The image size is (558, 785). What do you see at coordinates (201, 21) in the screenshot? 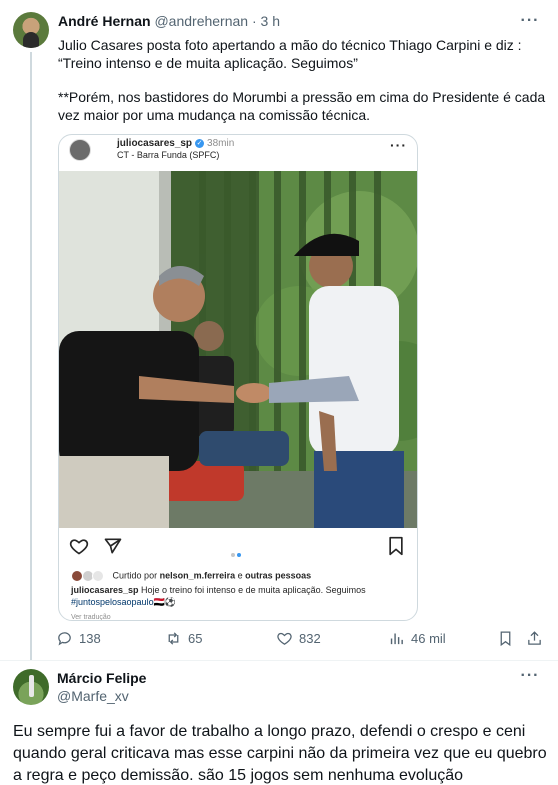
I see `author-handle: @andrehernan` at bounding box center [201, 21].